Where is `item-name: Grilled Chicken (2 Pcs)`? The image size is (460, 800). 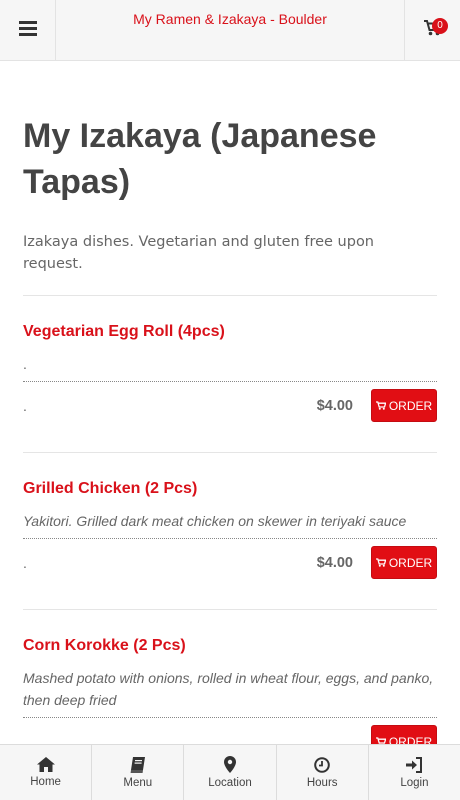 item-name: Grilled Chicken (2 Pcs) is located at coordinates (230, 489).